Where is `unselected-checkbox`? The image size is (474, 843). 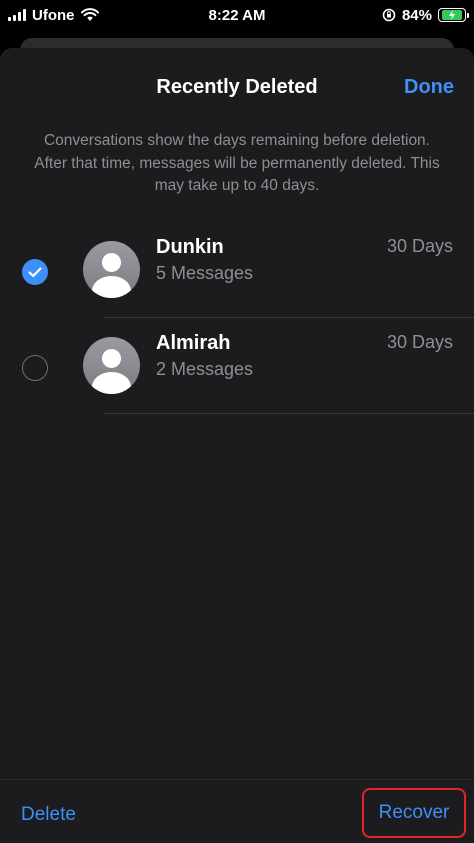
unselected-checkbox is located at coordinates (35, 368).